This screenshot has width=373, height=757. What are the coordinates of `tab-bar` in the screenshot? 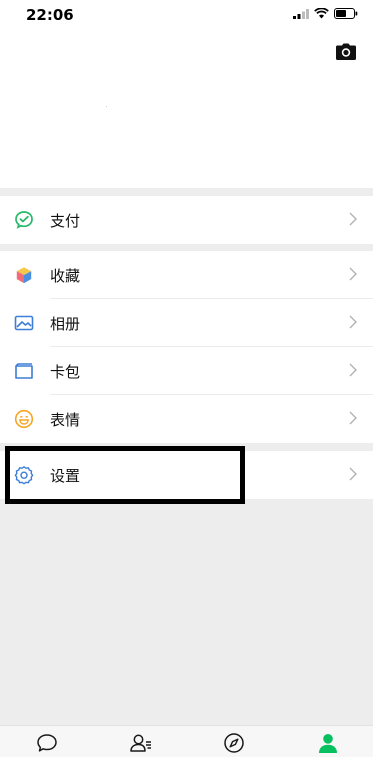 It's located at (186, 741).